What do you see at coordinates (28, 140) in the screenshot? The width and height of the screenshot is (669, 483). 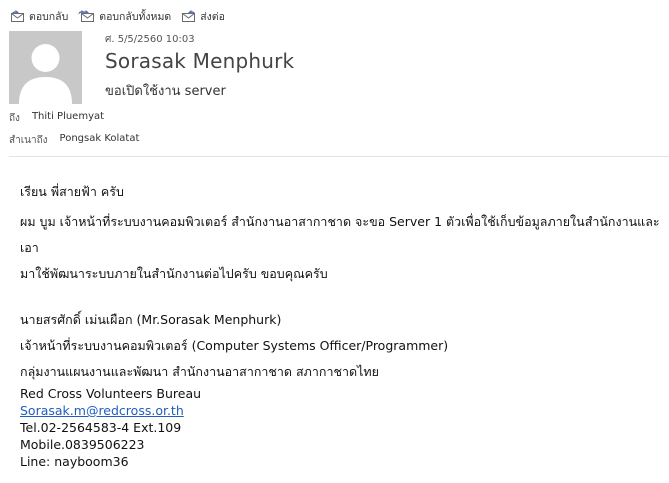 I see `cc-label: สำเนาถึง` at bounding box center [28, 140].